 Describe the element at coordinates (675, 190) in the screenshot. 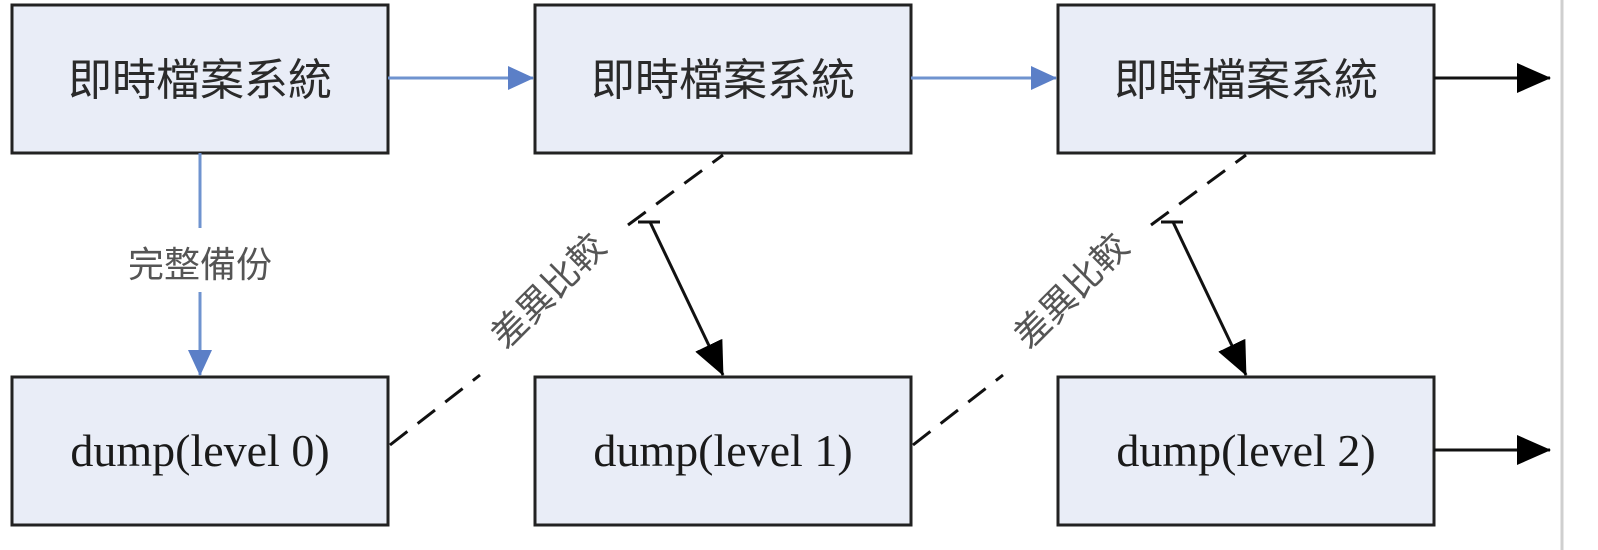

I see `diff-compare-dash-1b` at that location.